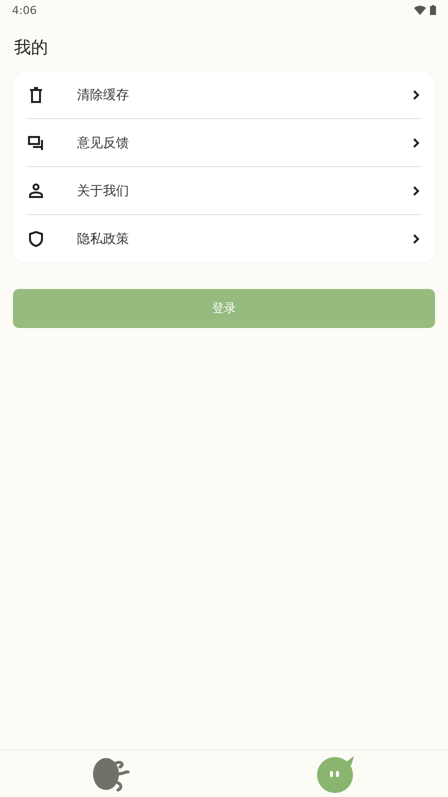 This screenshot has width=448, height=797. I want to click on battery-icon, so click(433, 10).